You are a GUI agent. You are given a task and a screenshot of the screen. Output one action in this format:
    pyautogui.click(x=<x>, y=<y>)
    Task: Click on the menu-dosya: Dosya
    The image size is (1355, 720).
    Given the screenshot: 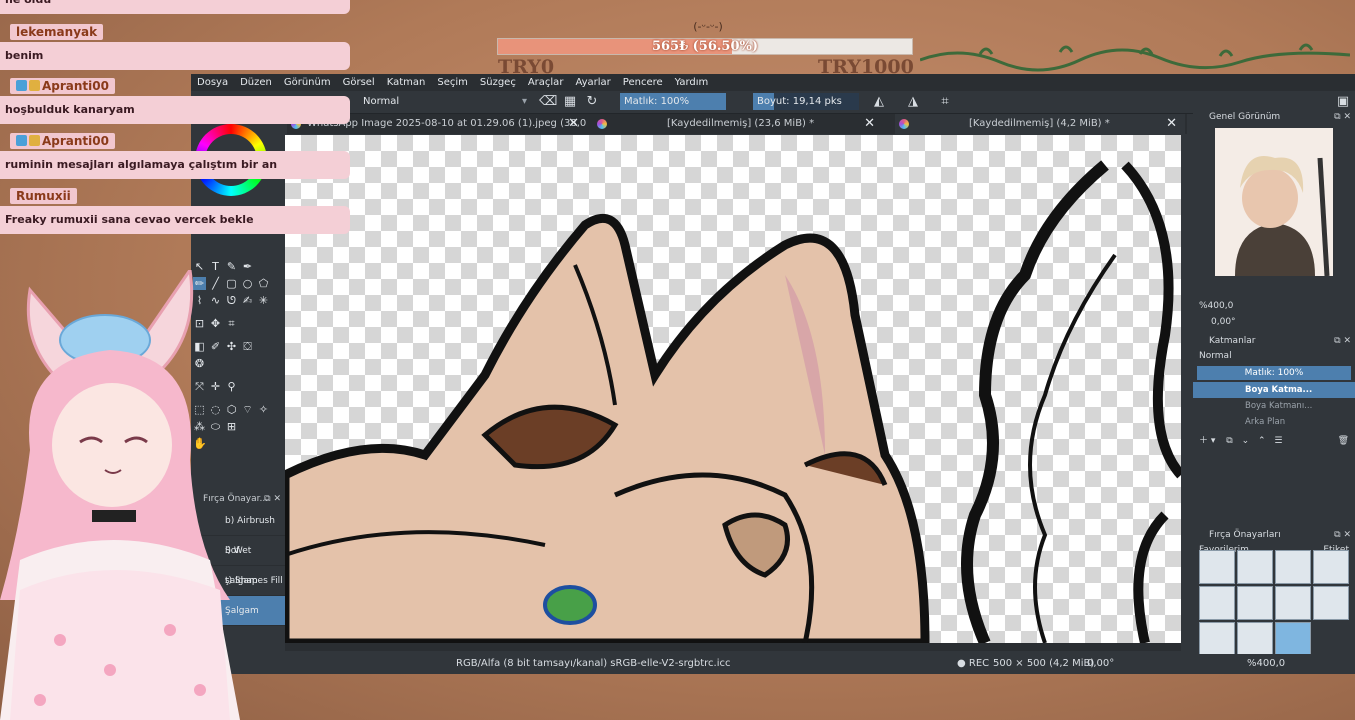 What is the action you would take?
    pyautogui.click(x=212, y=82)
    